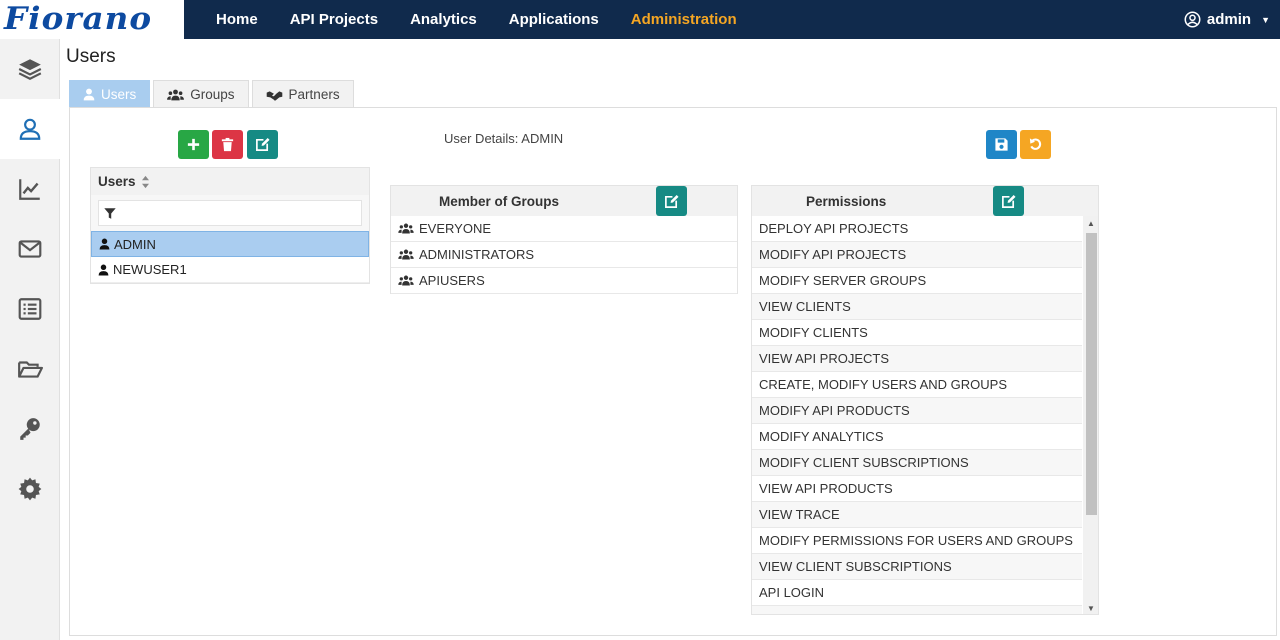 This screenshot has height=640, width=1280. I want to click on gear-icon, so click(30, 489).